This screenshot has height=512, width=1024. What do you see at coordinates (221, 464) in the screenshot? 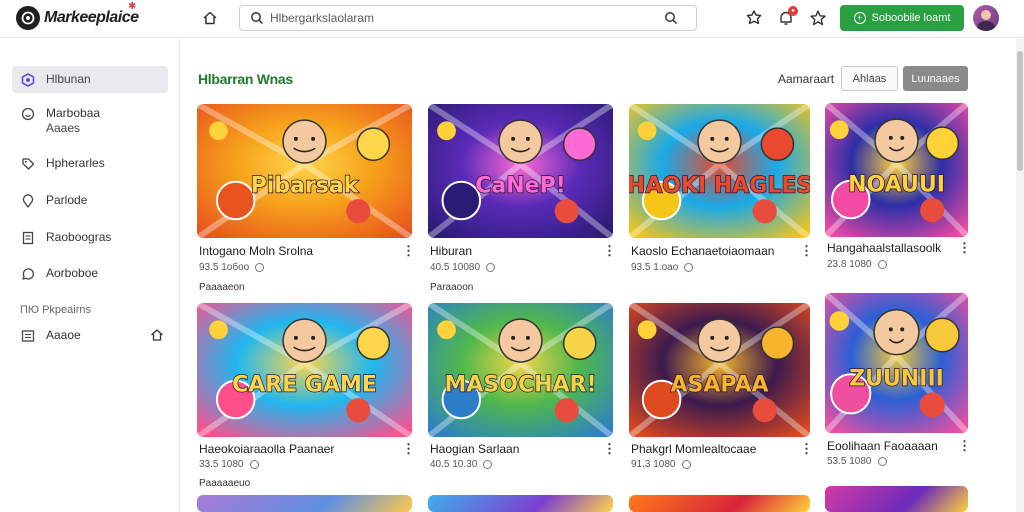
I see `game-stats: 33.5 1080` at bounding box center [221, 464].